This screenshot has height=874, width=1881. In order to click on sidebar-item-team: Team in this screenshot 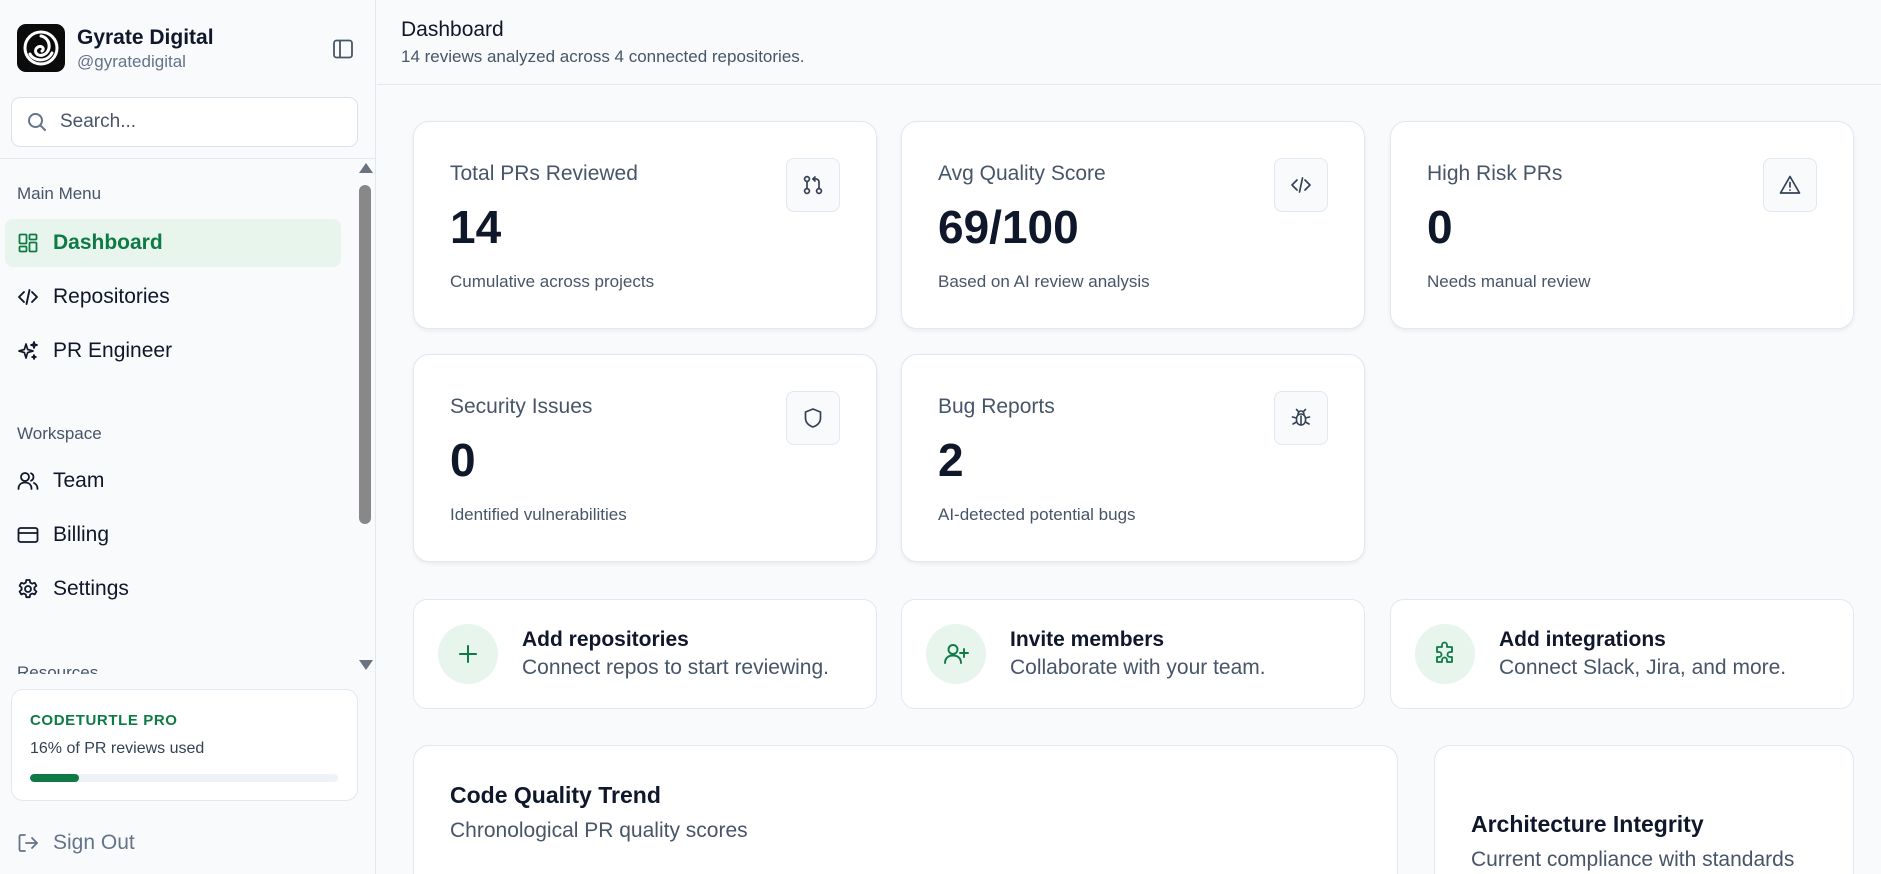, I will do `click(173, 481)`.